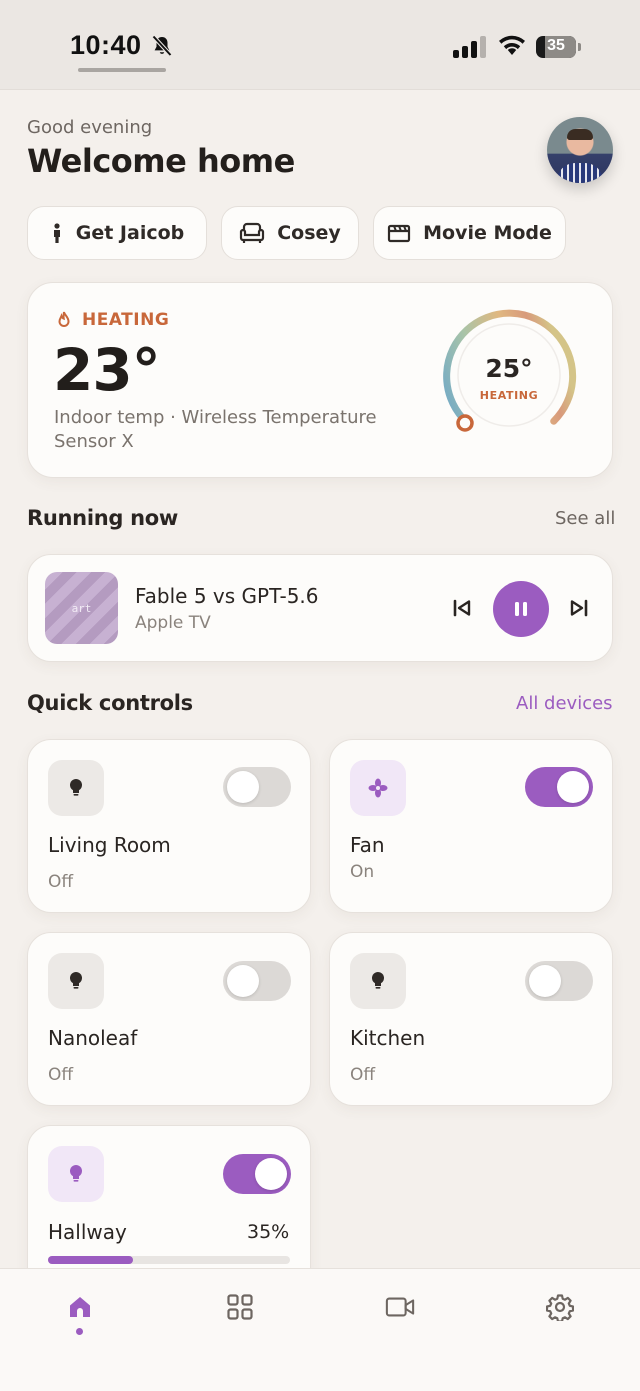  What do you see at coordinates (126, 320) in the screenshot?
I see `heating-label: HEATING` at bounding box center [126, 320].